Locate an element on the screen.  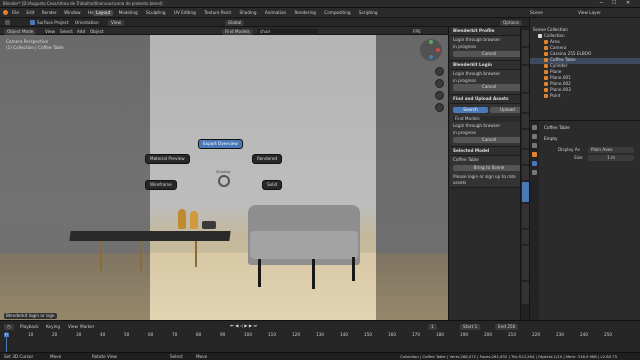
navigation-gizmo is located at coordinates (431, 50).